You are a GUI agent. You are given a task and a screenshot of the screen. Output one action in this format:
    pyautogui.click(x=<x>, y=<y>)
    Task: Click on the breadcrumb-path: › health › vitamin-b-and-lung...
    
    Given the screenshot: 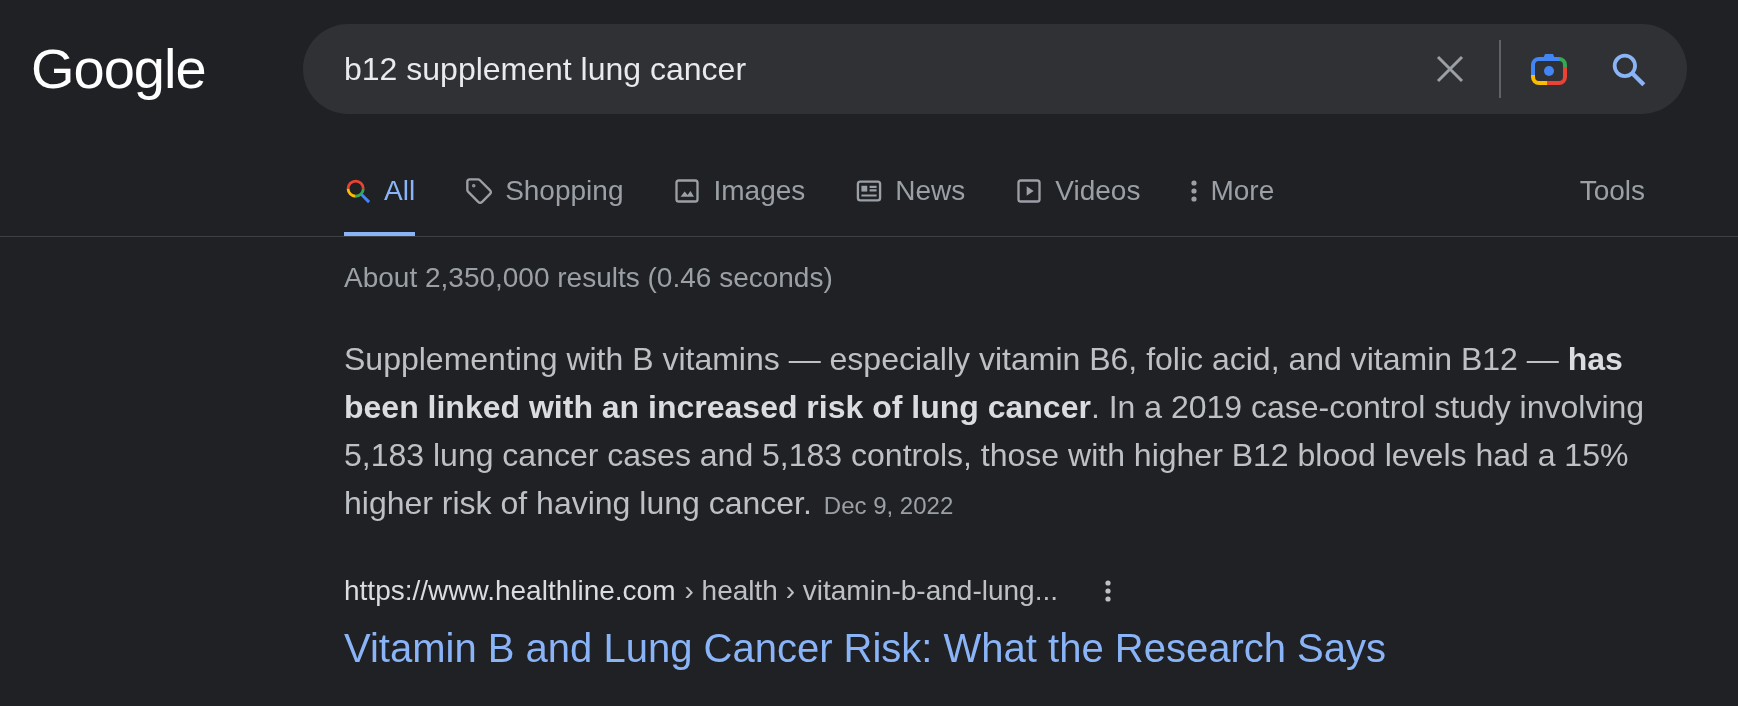 What is the action you would take?
    pyautogui.click(x=871, y=591)
    